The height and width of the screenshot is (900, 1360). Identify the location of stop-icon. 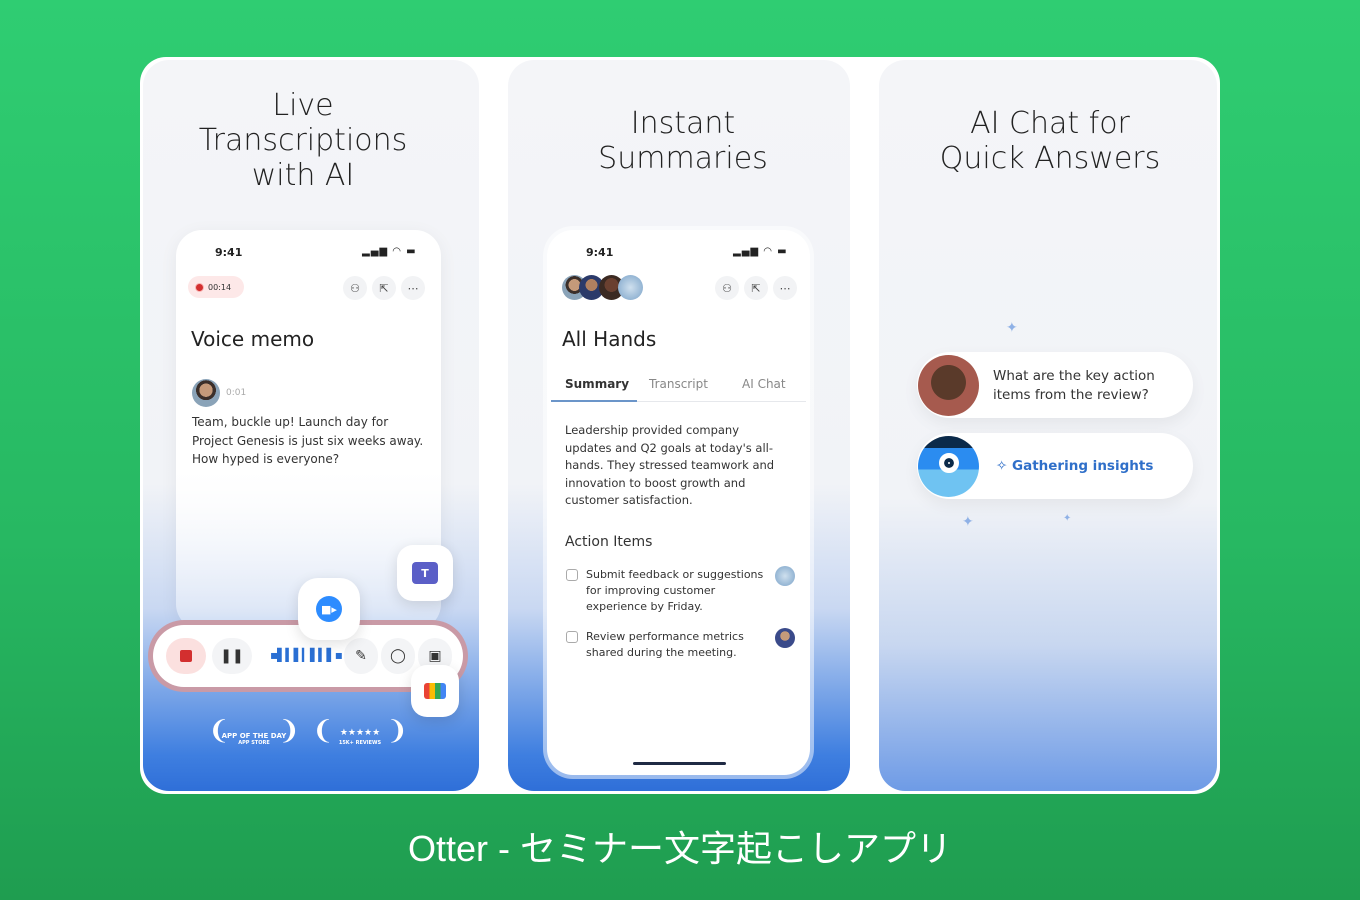
(186, 656).